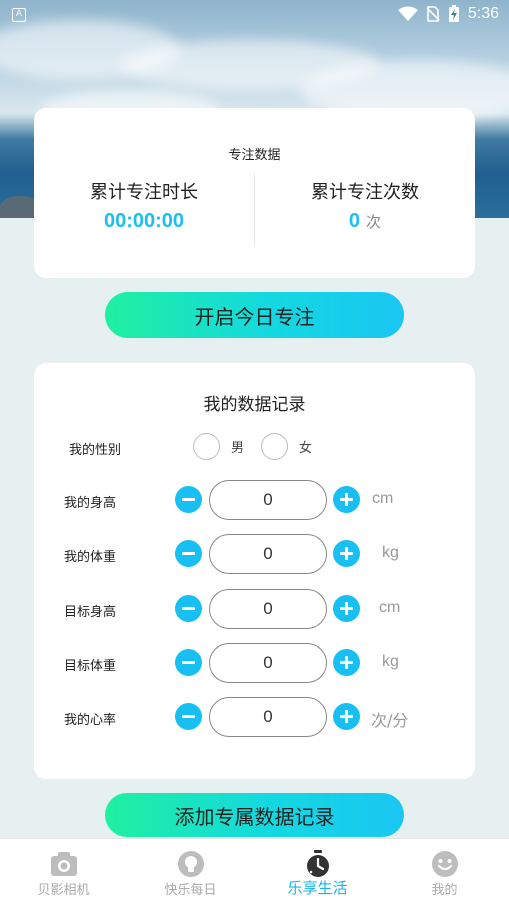 The height and width of the screenshot is (904, 509). What do you see at coordinates (188, 553) in the screenshot?
I see `weight-decrease-button` at bounding box center [188, 553].